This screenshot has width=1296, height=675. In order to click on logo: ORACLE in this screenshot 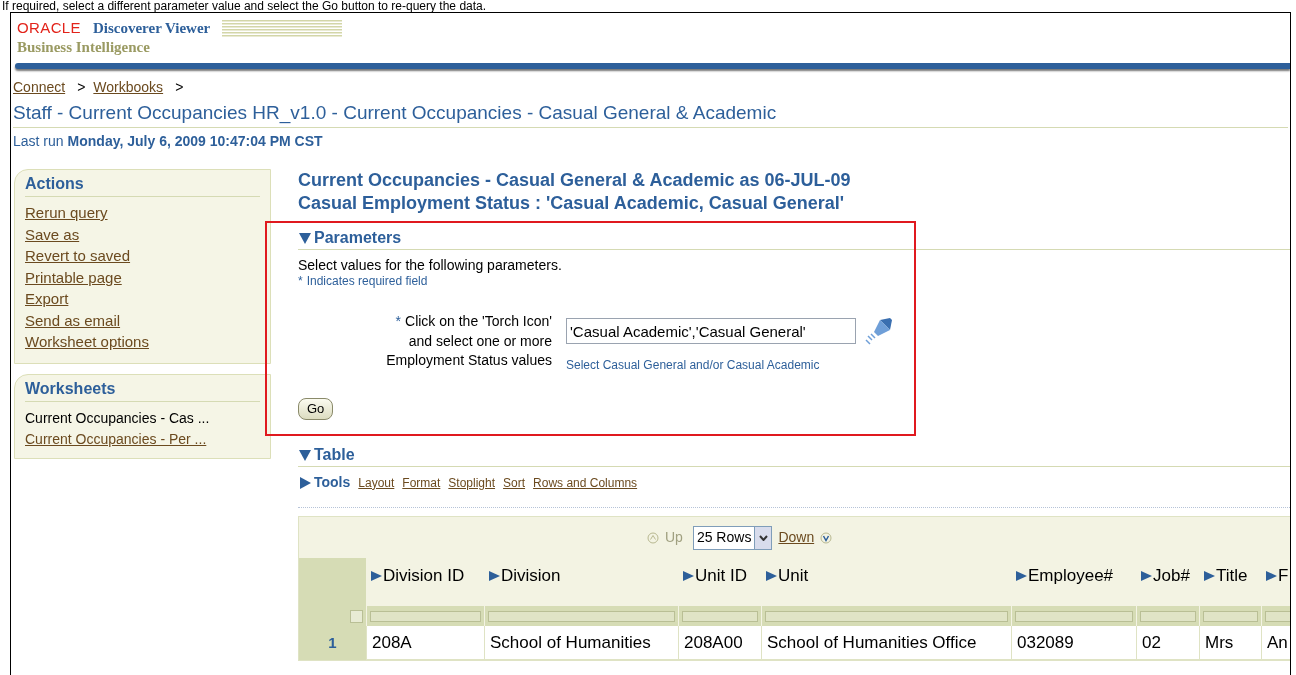, I will do `click(49, 28)`.